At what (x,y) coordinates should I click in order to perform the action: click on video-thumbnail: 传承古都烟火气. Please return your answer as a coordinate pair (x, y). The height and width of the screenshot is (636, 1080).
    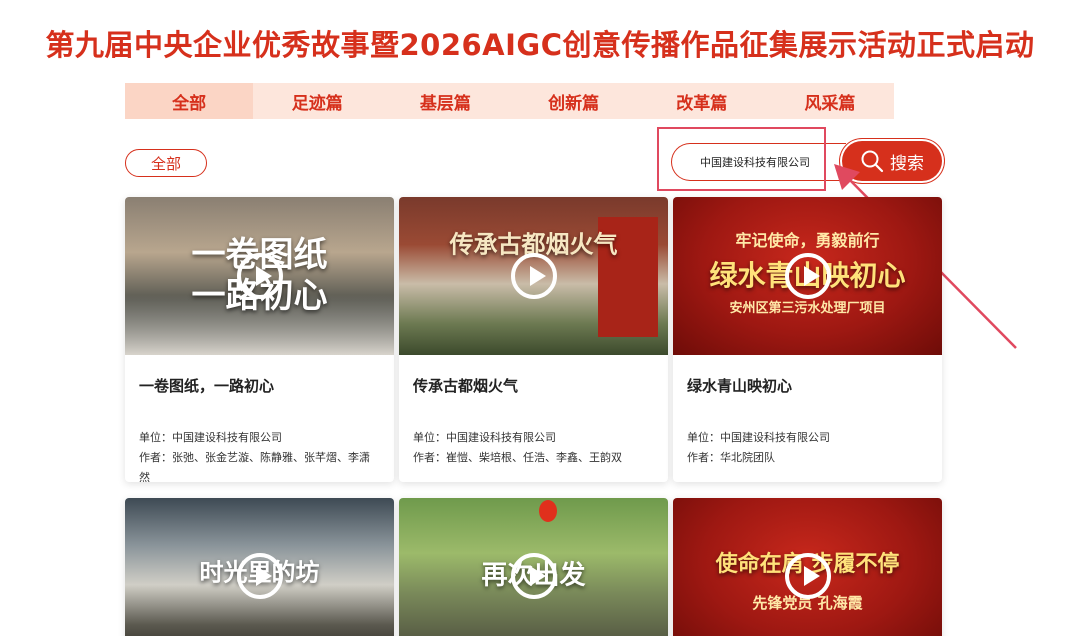
    Looking at the image, I should click on (533, 276).